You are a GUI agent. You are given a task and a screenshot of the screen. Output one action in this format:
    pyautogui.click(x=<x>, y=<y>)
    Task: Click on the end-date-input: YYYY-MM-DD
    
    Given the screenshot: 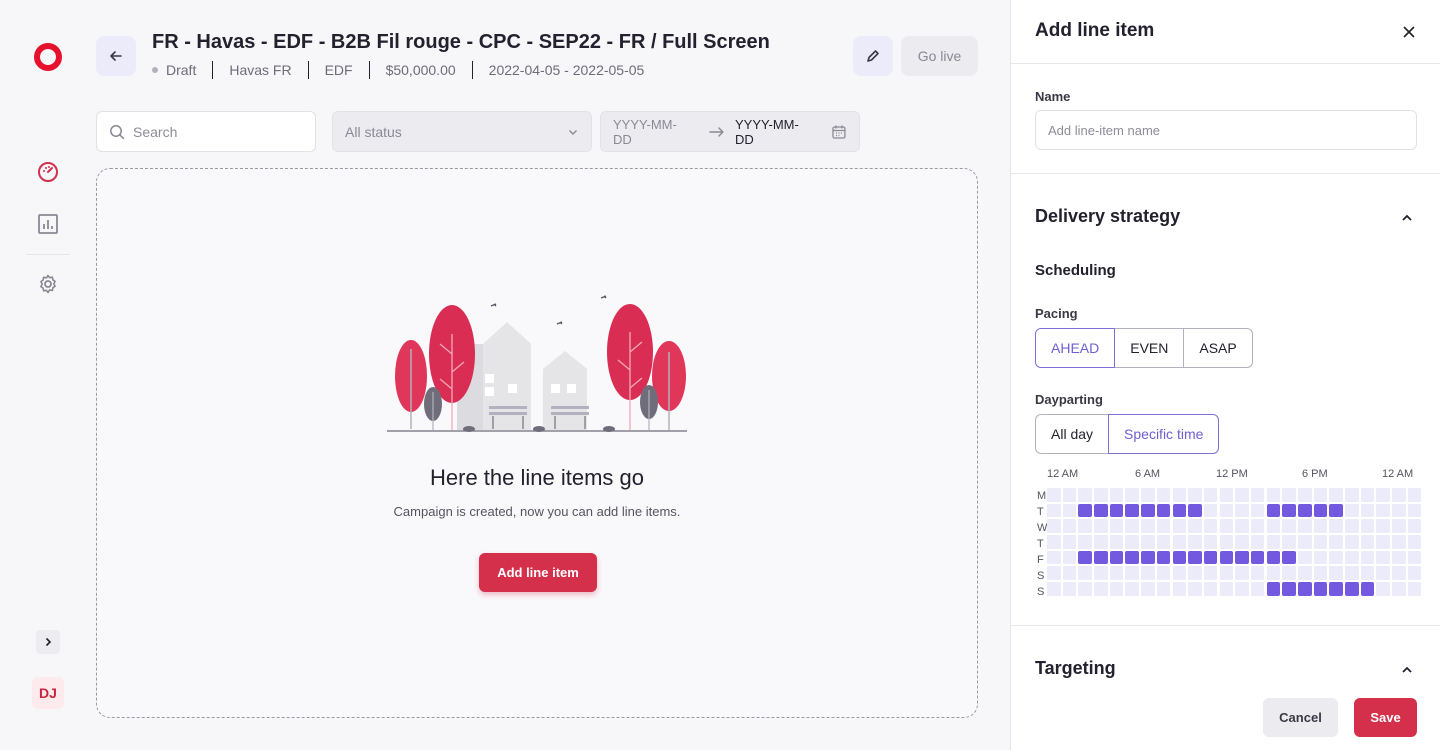 What is the action you would take?
    pyautogui.click(x=776, y=132)
    